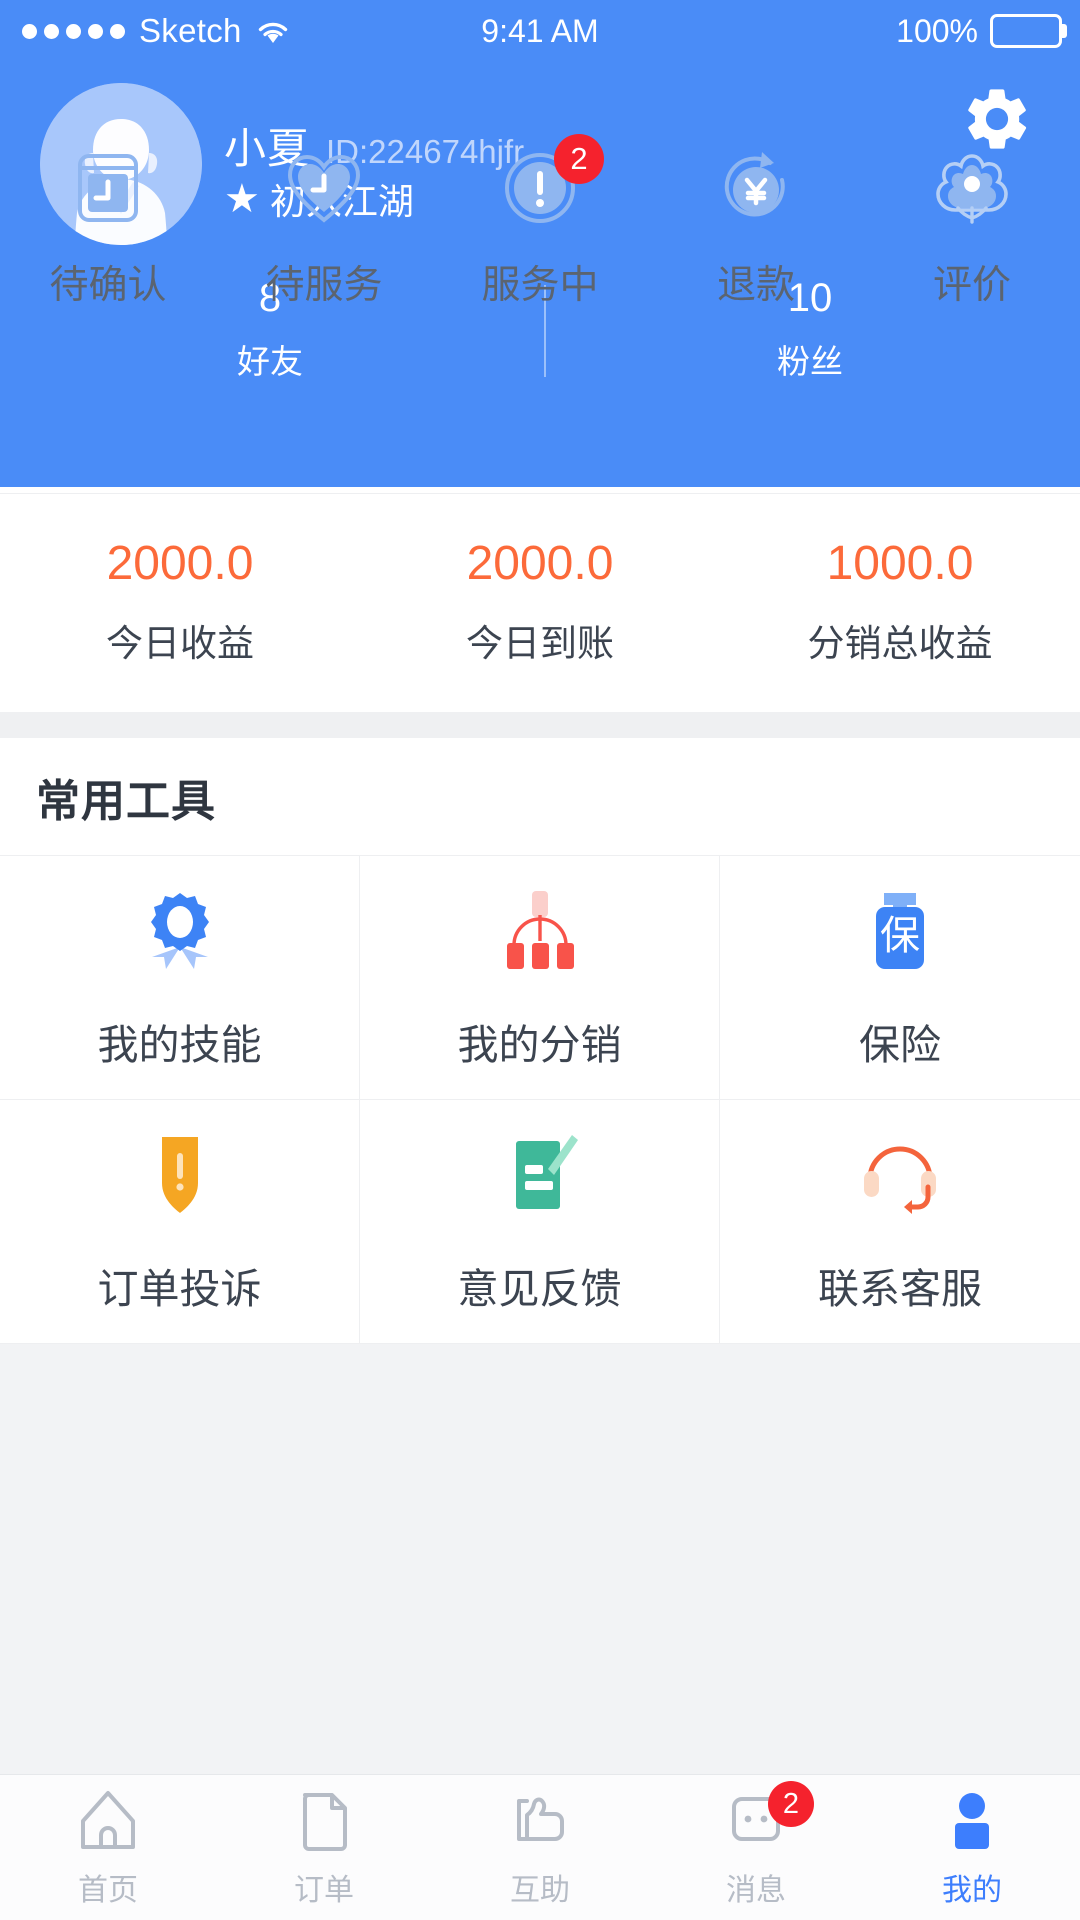 This screenshot has height=1920, width=1080. I want to click on bottom-tab-bar: 首页 订单 互助 2 消息 我的, so click(540, 1847).